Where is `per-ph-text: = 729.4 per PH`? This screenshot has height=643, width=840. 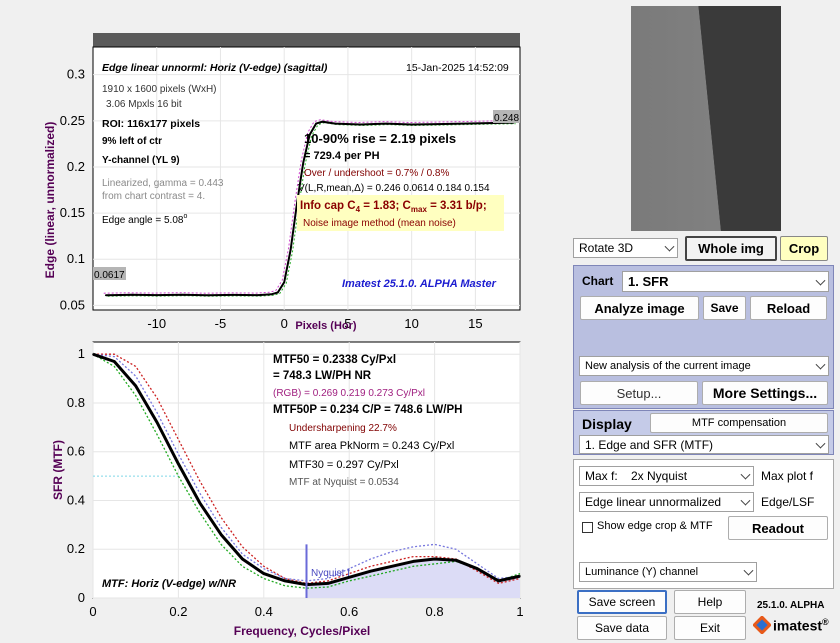
per-ph-text: = 729.4 per PH is located at coordinates (342, 156).